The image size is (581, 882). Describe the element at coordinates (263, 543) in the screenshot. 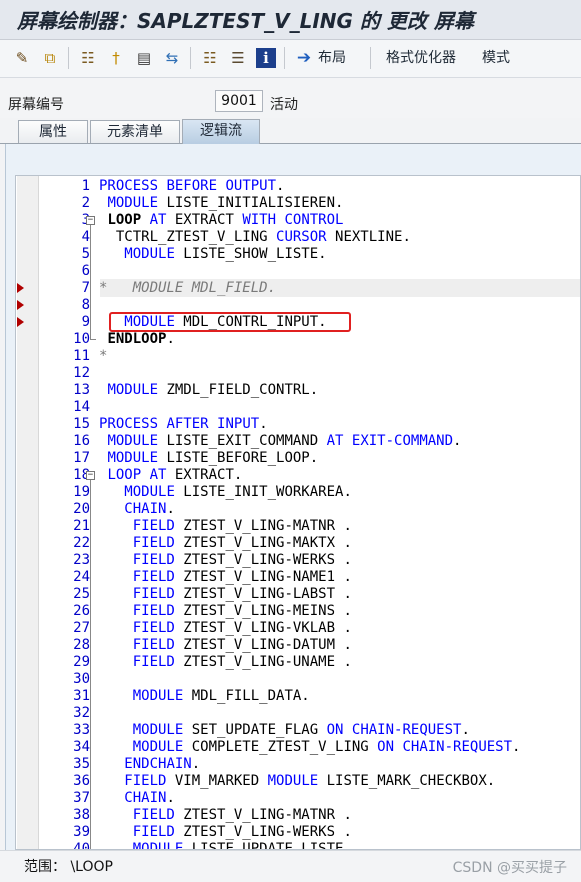

I see `code-token: ZTEST_V_LING-MAKTX .` at that location.